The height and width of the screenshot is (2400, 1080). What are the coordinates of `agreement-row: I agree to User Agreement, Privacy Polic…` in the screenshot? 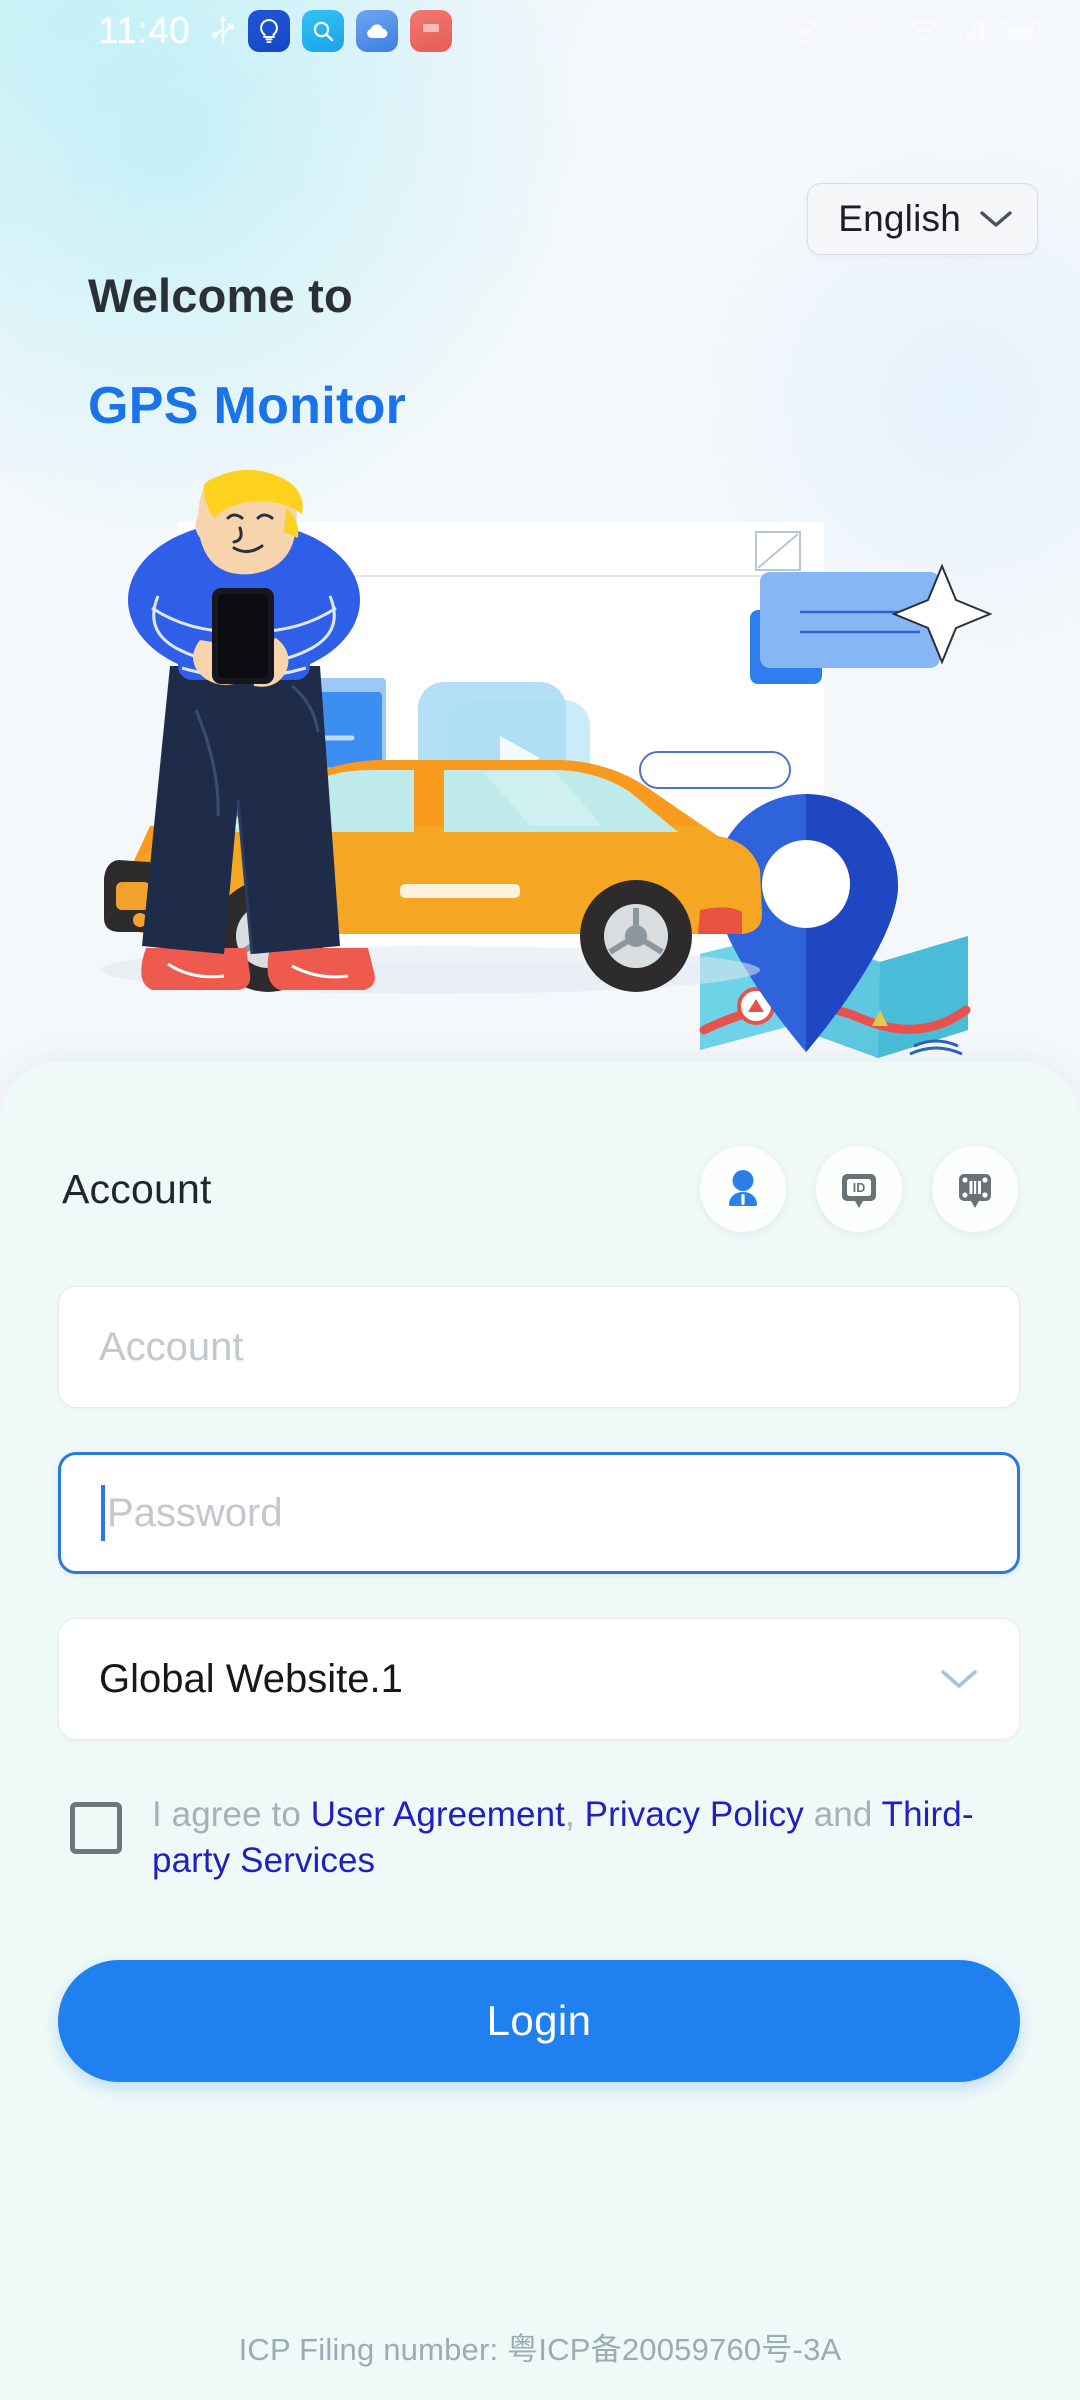 It's located at (550, 1838).